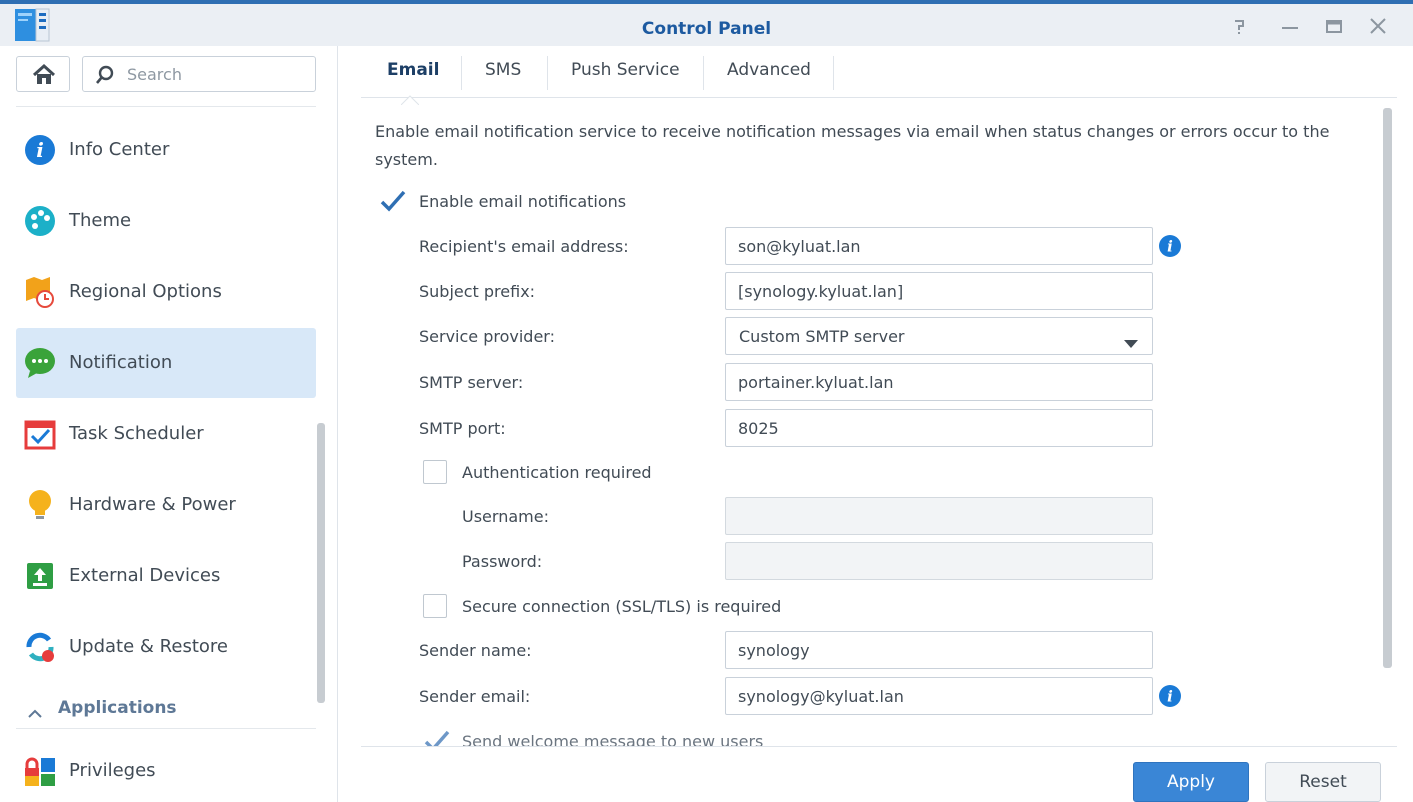 Image resolution: width=1413 pixels, height=802 pixels. What do you see at coordinates (939, 650) in the screenshot?
I see `sender-name-field` at bounding box center [939, 650].